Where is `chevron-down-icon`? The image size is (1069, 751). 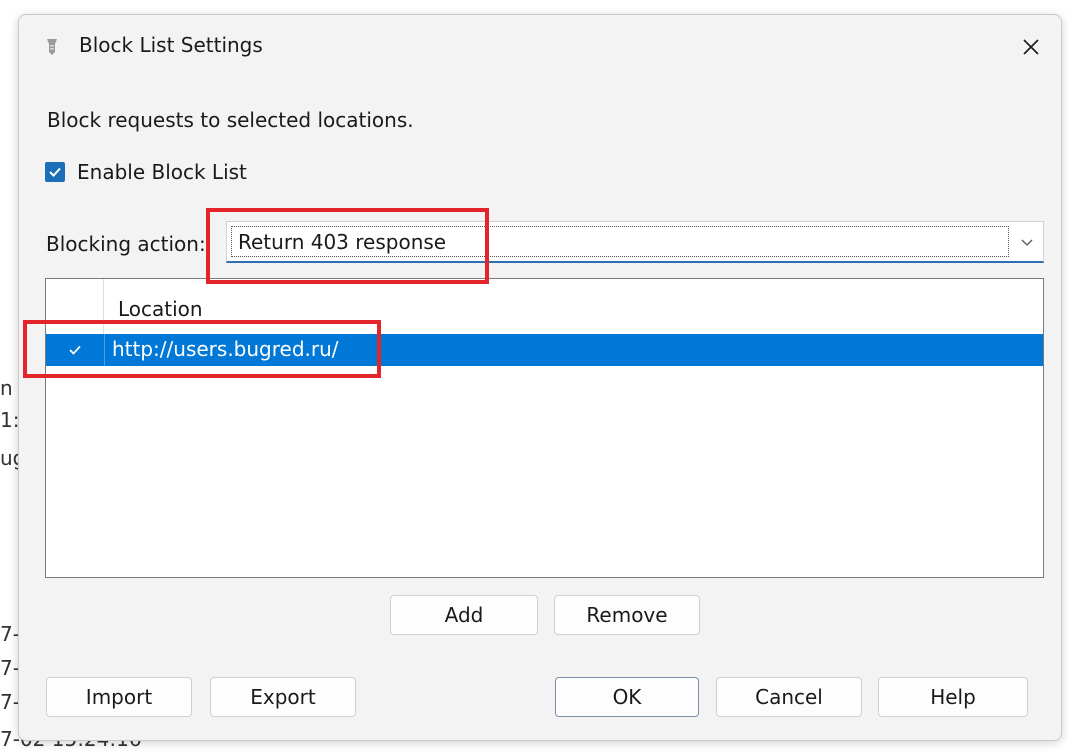
chevron-down-icon is located at coordinates (1027, 242).